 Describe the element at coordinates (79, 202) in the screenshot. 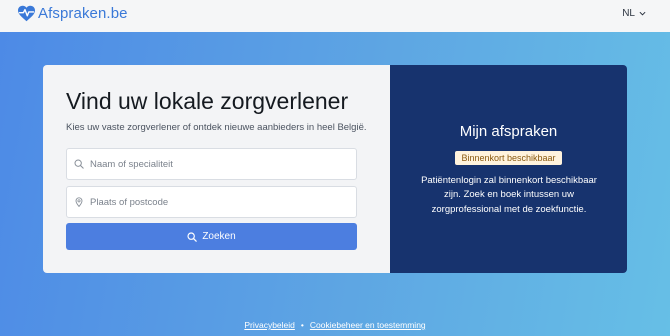

I see `map-pin-icon` at that location.